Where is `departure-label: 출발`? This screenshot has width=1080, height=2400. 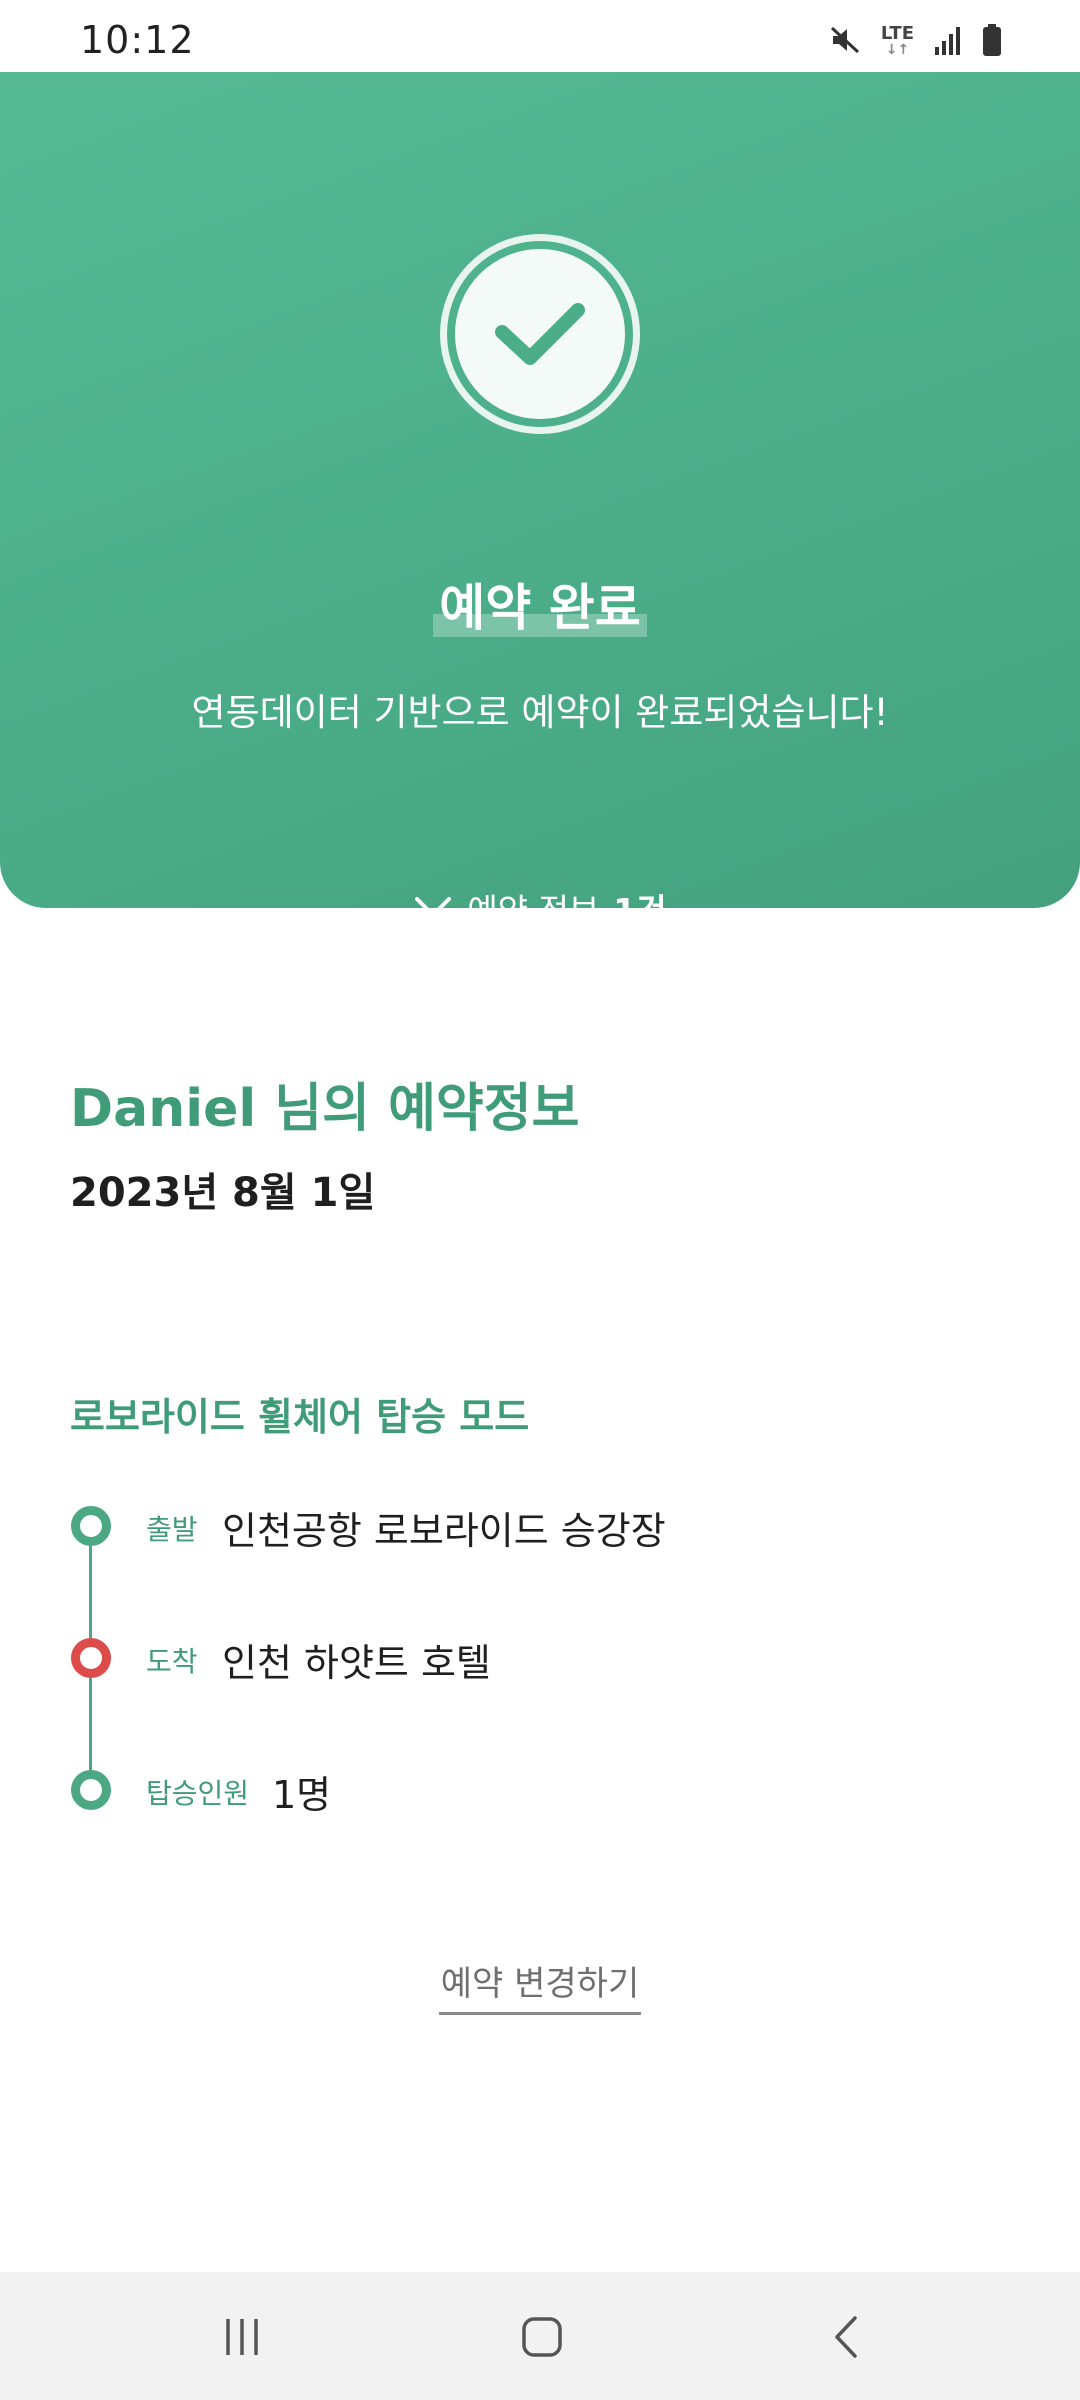
departure-label: 출발 is located at coordinates (172, 1529).